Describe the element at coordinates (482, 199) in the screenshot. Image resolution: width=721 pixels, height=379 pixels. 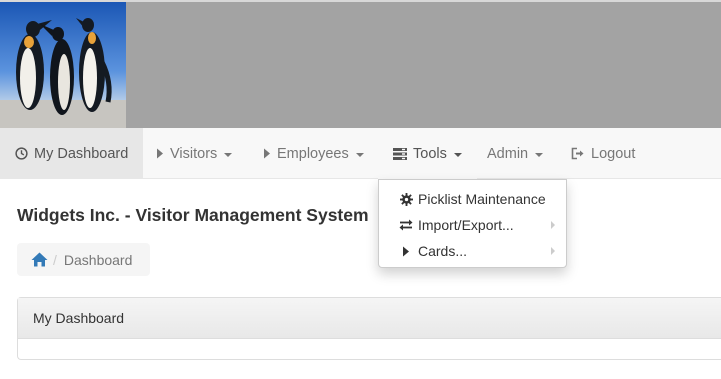
I see `menu-item-label: Picklist Maintenance` at that location.